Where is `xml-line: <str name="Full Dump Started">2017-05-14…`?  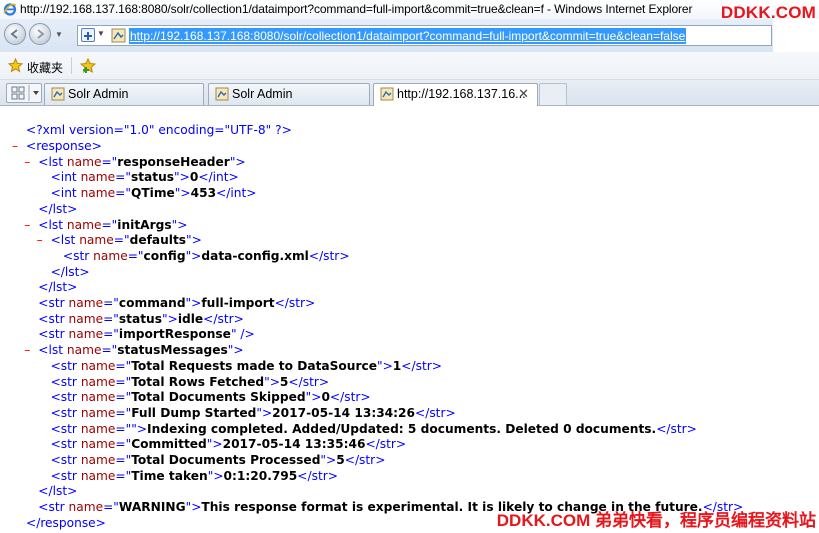
xml-line: <str name="Full Dump Started">2017-05-14… is located at coordinates (253, 412).